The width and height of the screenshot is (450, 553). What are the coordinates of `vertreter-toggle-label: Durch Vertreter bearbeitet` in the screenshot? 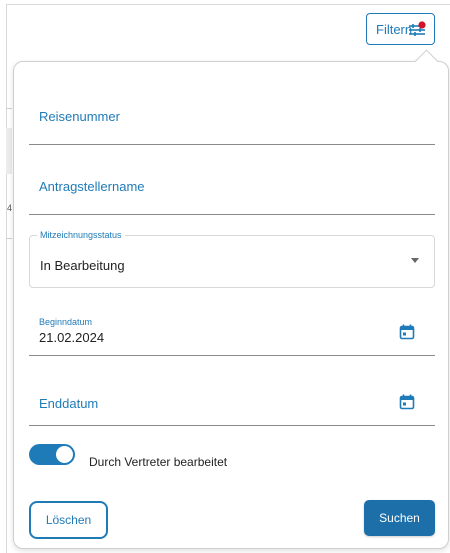 It's located at (158, 462).